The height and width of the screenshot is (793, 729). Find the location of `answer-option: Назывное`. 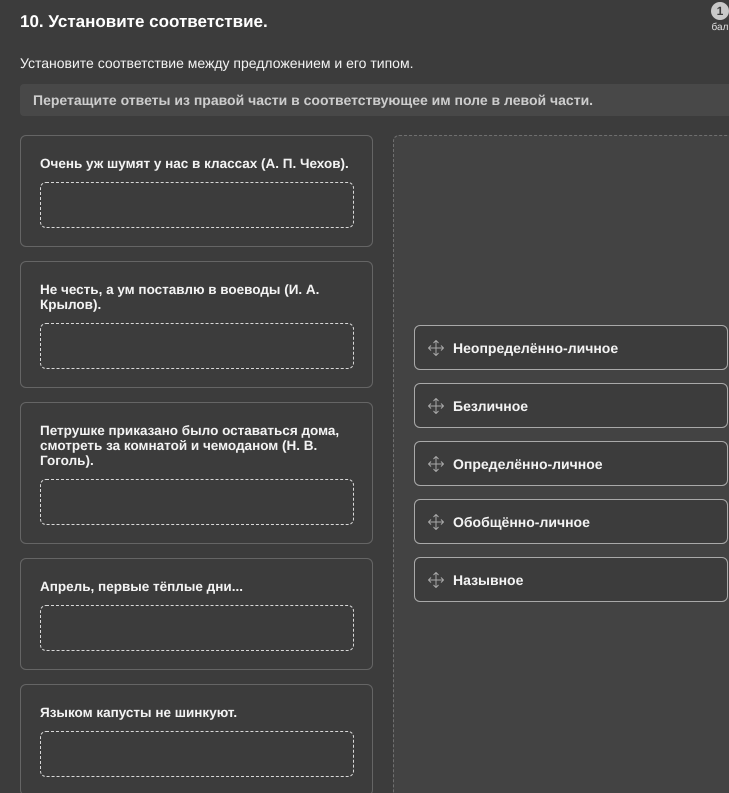

answer-option: Назывное is located at coordinates (571, 579).